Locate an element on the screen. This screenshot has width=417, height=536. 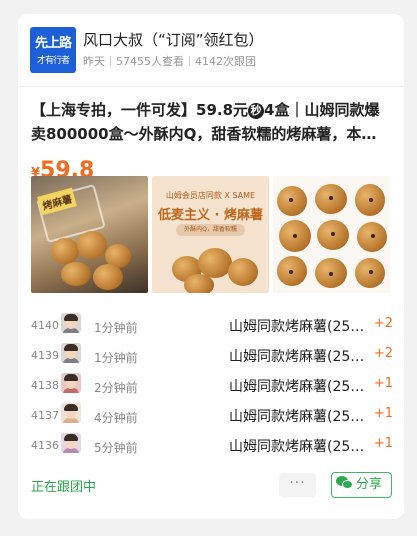
order-row: 4139 1分钟前 山姆同款烤麻薯(25… +2 is located at coordinates (212, 356).